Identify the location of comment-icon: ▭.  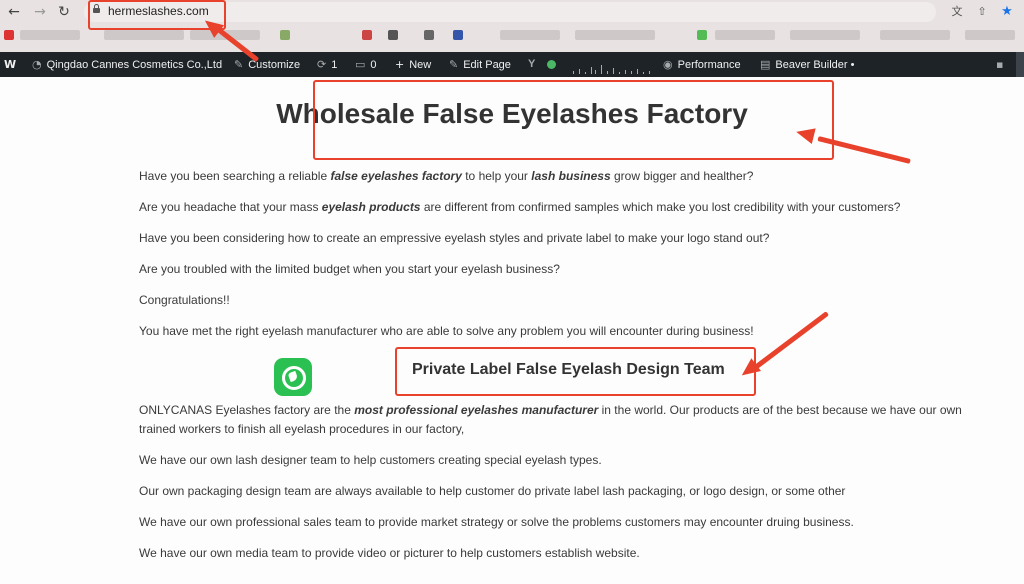
(360, 64).